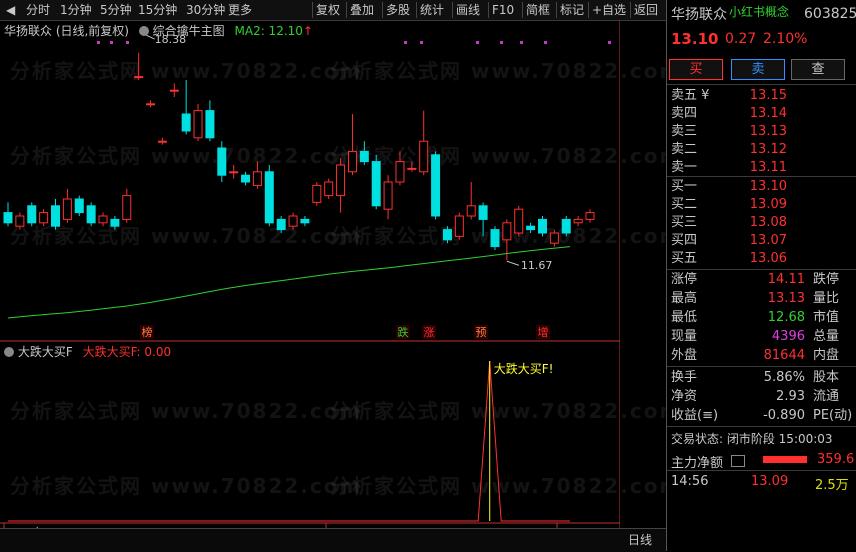 This screenshot has width=856, height=552. I want to click on ask-row-5: 卖五 ¥ 13.15, so click(761, 95).